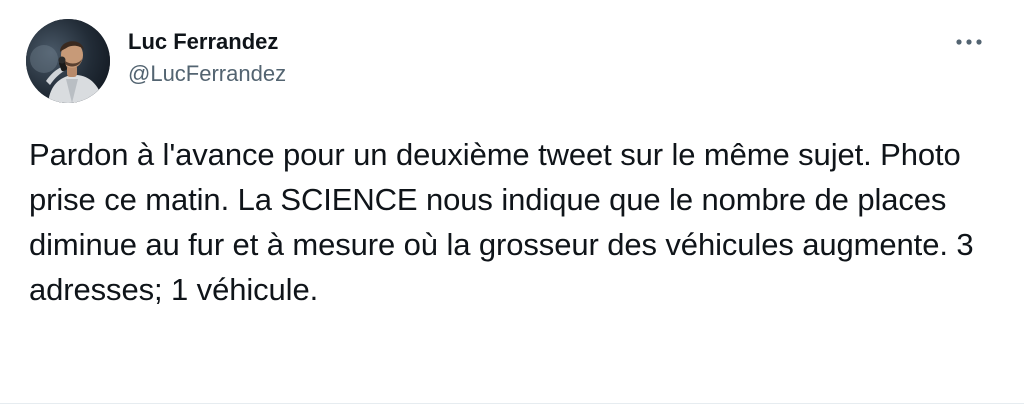 Image resolution: width=1024 pixels, height=404 pixels. I want to click on profile-photo-icon, so click(68, 61).